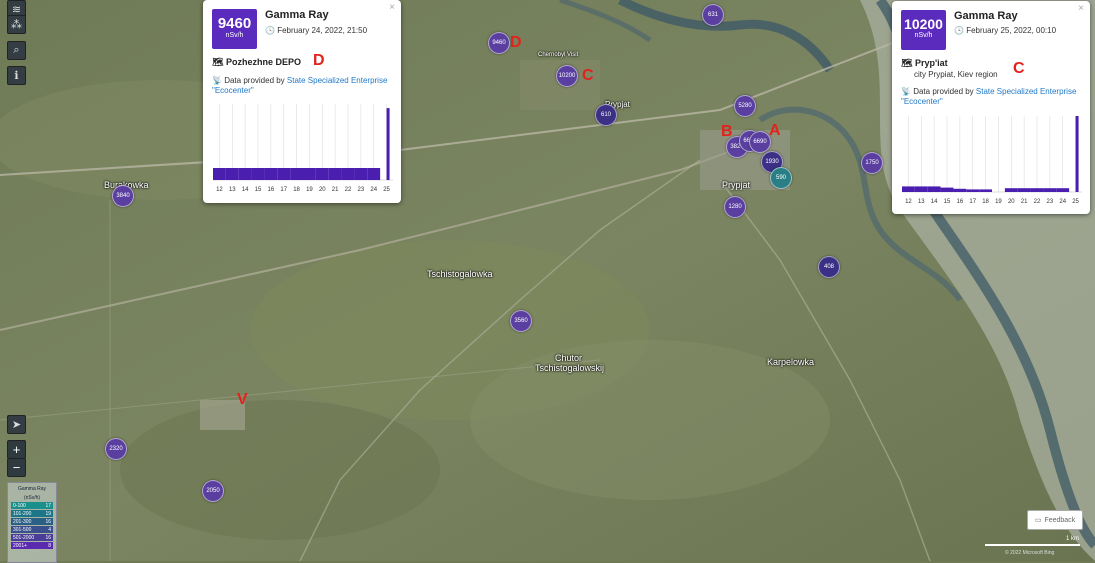  What do you see at coordinates (736, 185) in the screenshot?
I see `place-label-prypjat-city: Prypjat` at bounding box center [736, 185].